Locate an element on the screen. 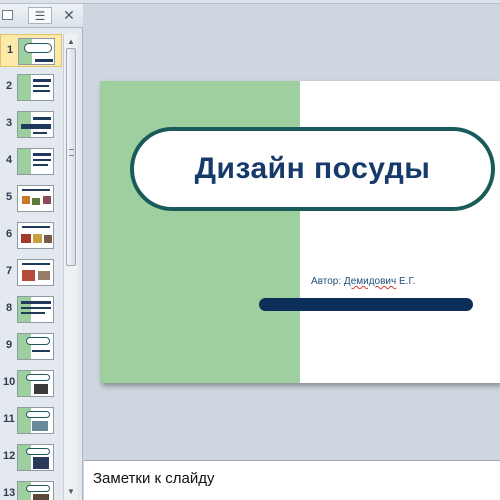  slide-title-frame: Дизайн посуды is located at coordinates (312, 169).